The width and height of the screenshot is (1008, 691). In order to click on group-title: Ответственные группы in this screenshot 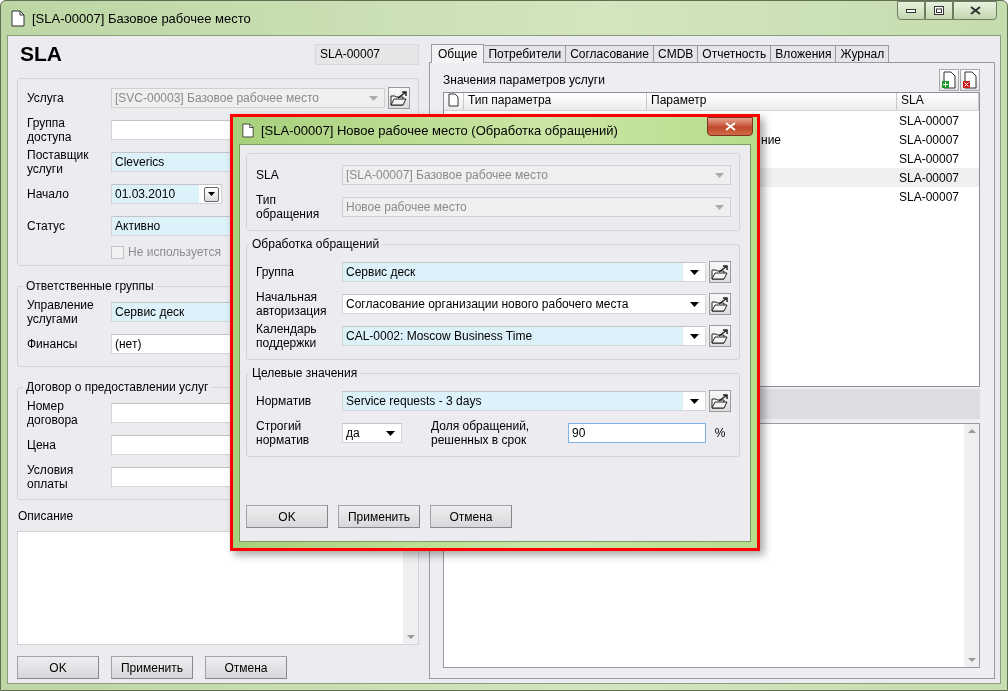, I will do `click(90, 286)`.